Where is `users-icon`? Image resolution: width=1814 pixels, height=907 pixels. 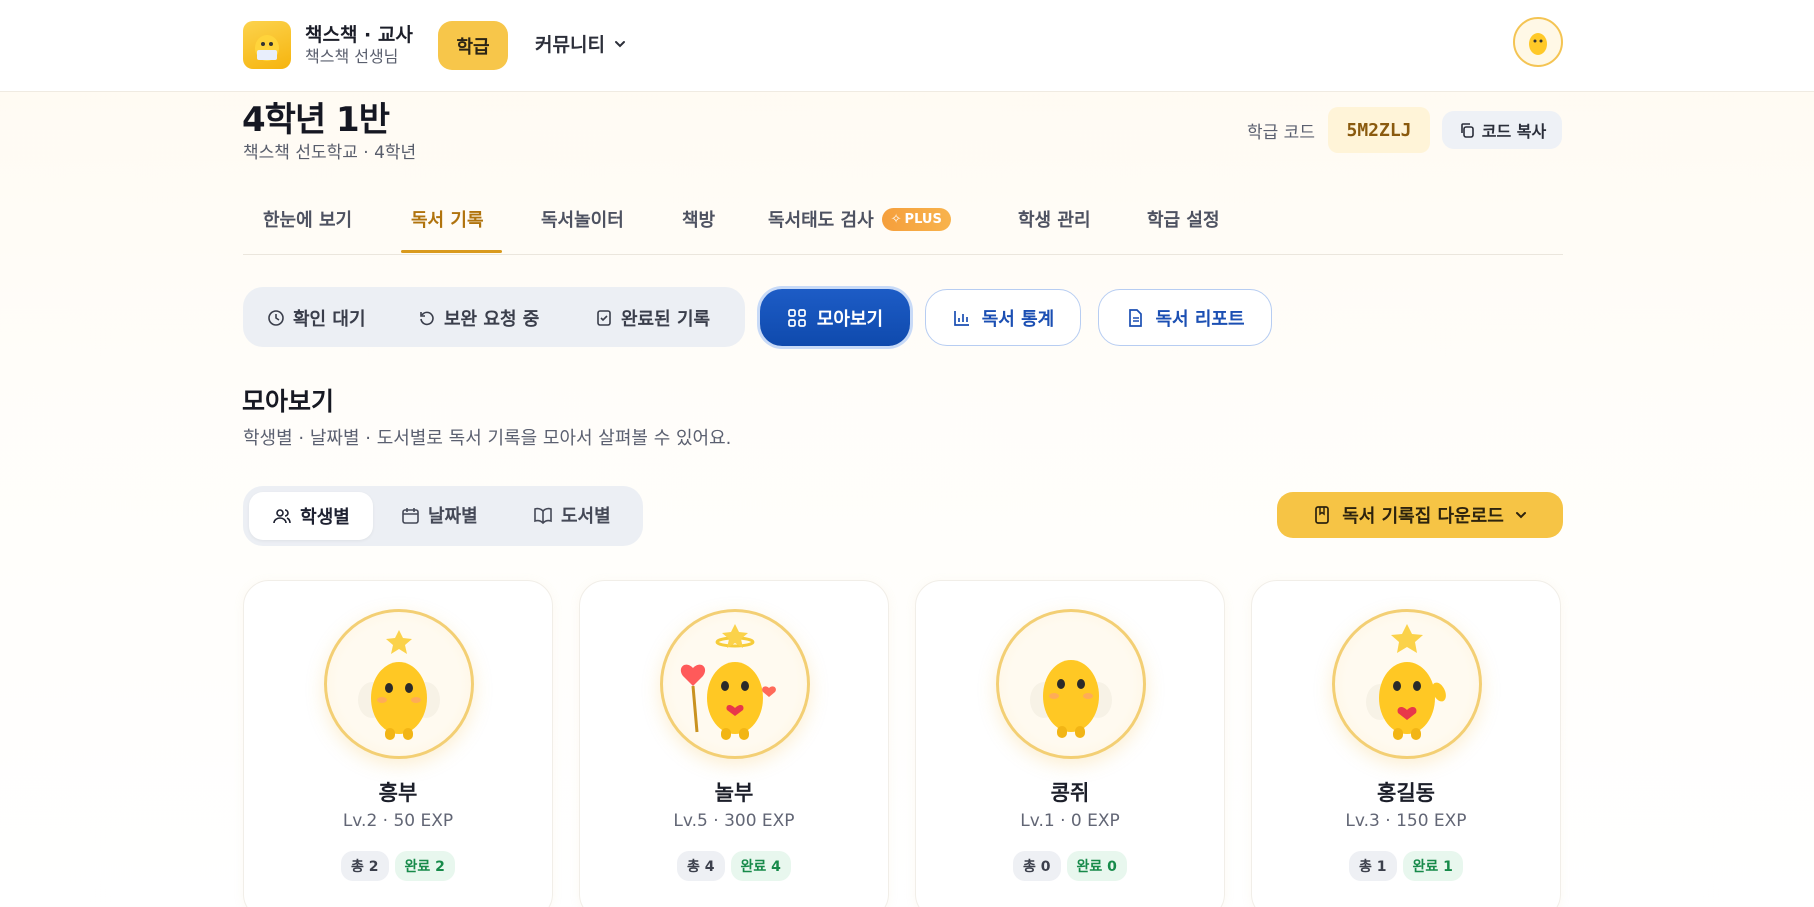 users-icon is located at coordinates (282, 516).